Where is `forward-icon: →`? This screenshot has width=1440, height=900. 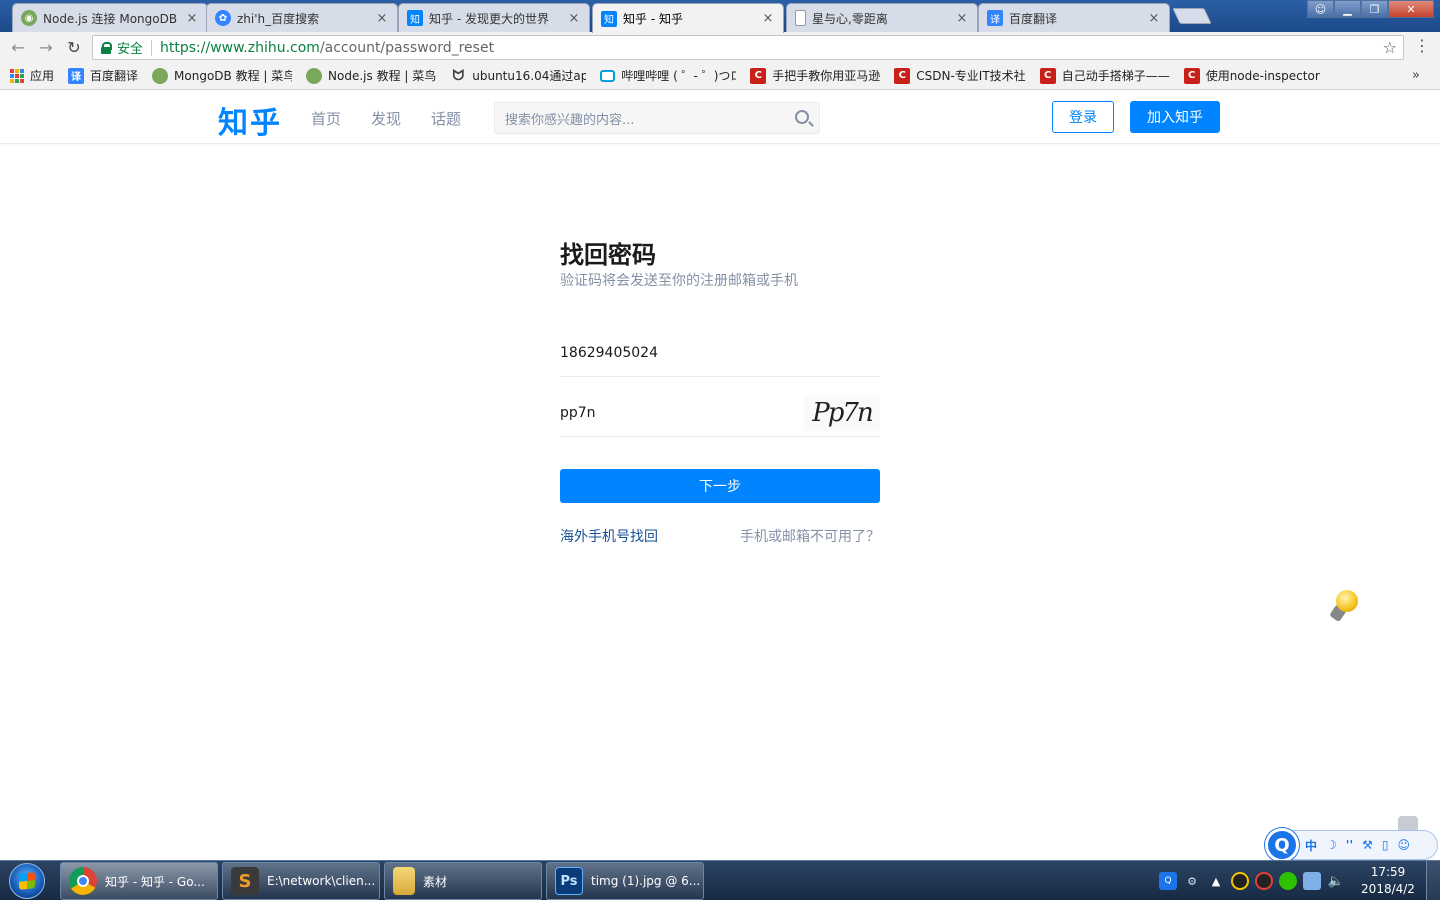
forward-icon: → is located at coordinates (46, 47).